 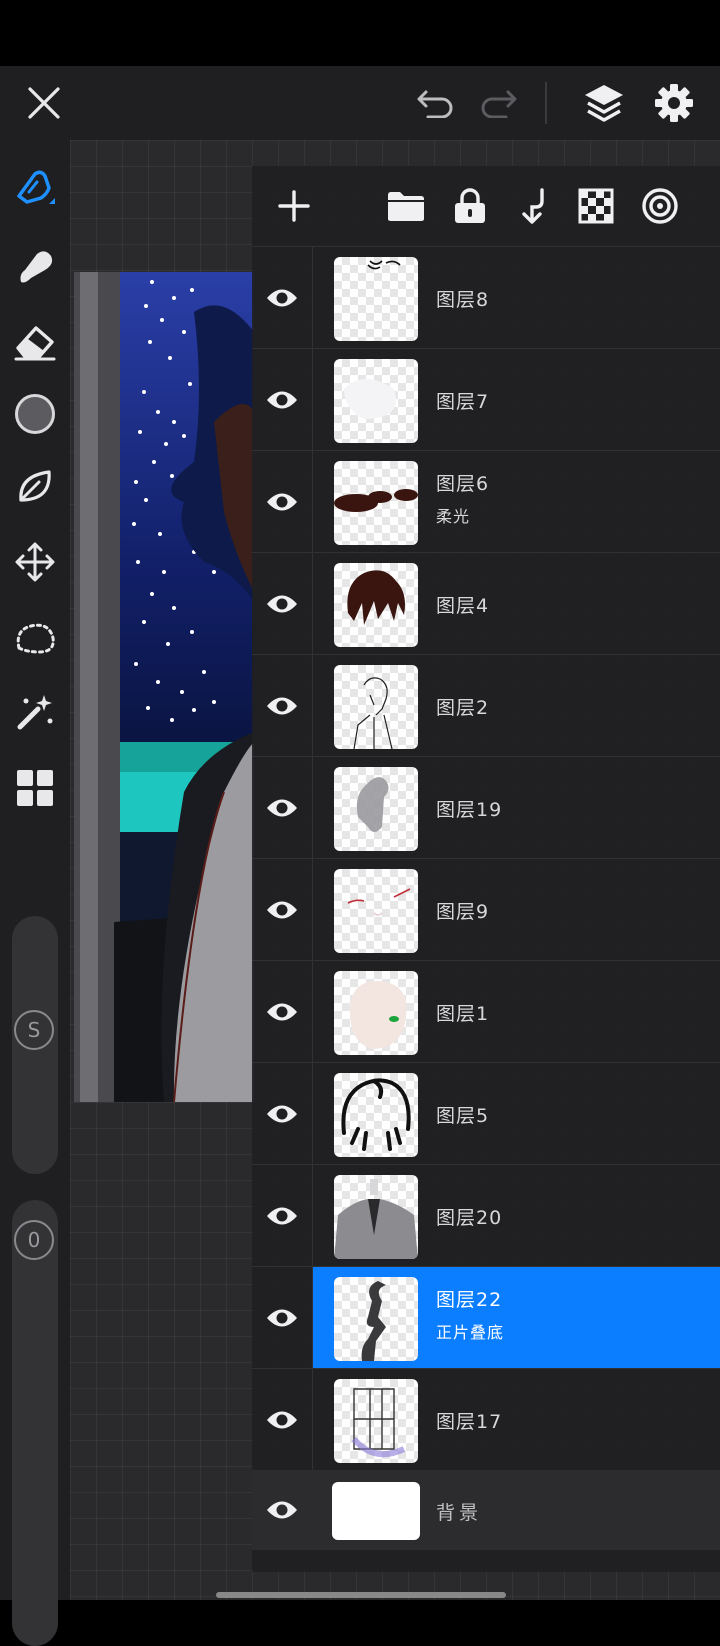 I want to click on add-icon, so click(x=294, y=206).